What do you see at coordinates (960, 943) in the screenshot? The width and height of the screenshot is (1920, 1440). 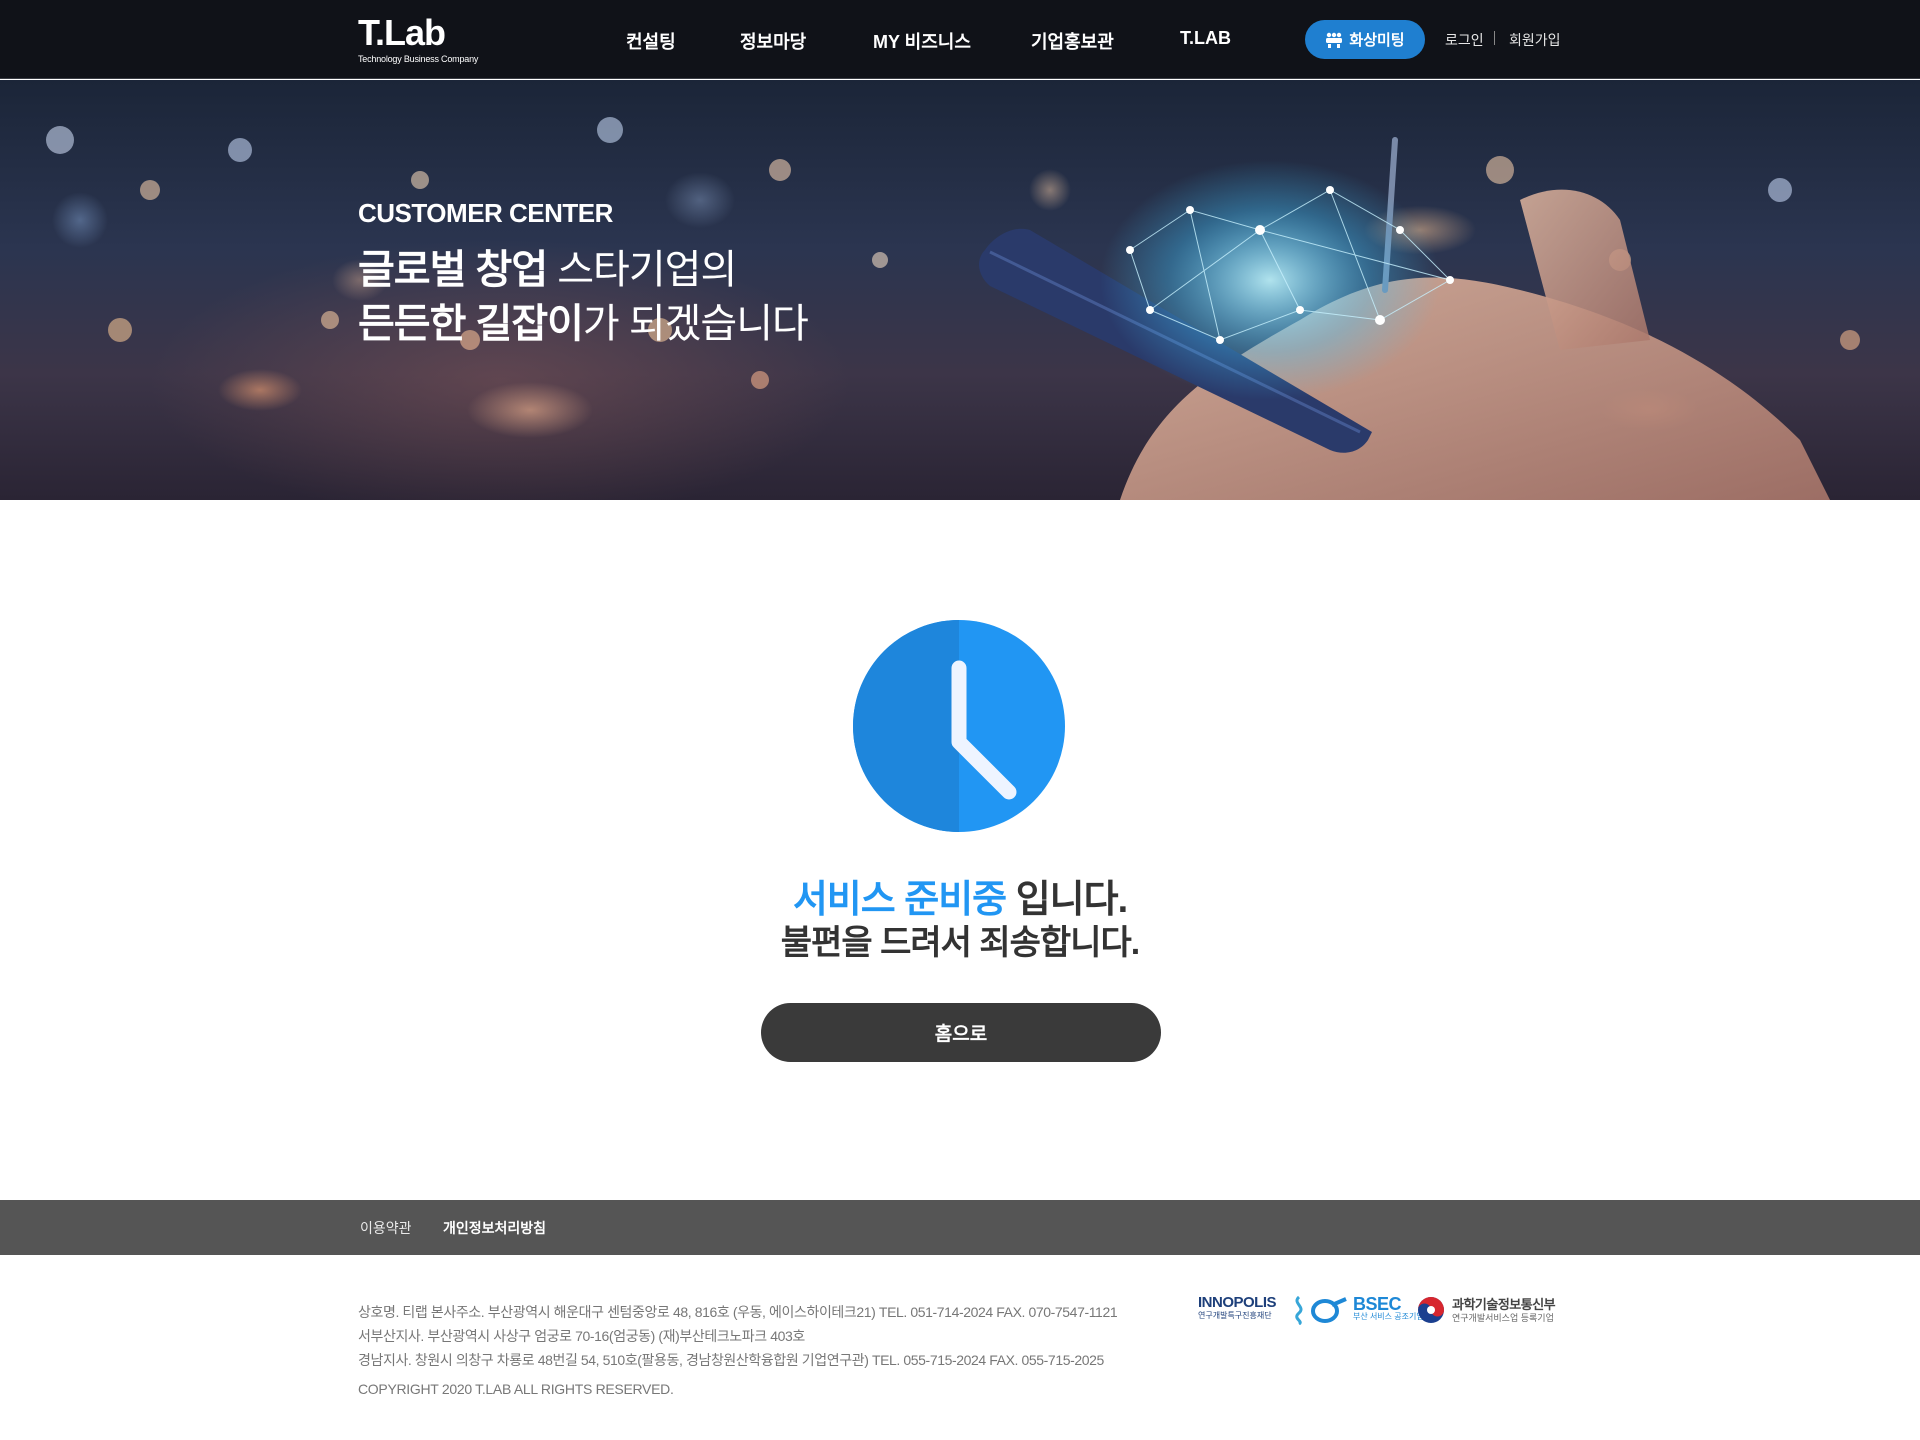 I see `apology-message: 불편을 드려서 죄송합니다.` at bounding box center [960, 943].